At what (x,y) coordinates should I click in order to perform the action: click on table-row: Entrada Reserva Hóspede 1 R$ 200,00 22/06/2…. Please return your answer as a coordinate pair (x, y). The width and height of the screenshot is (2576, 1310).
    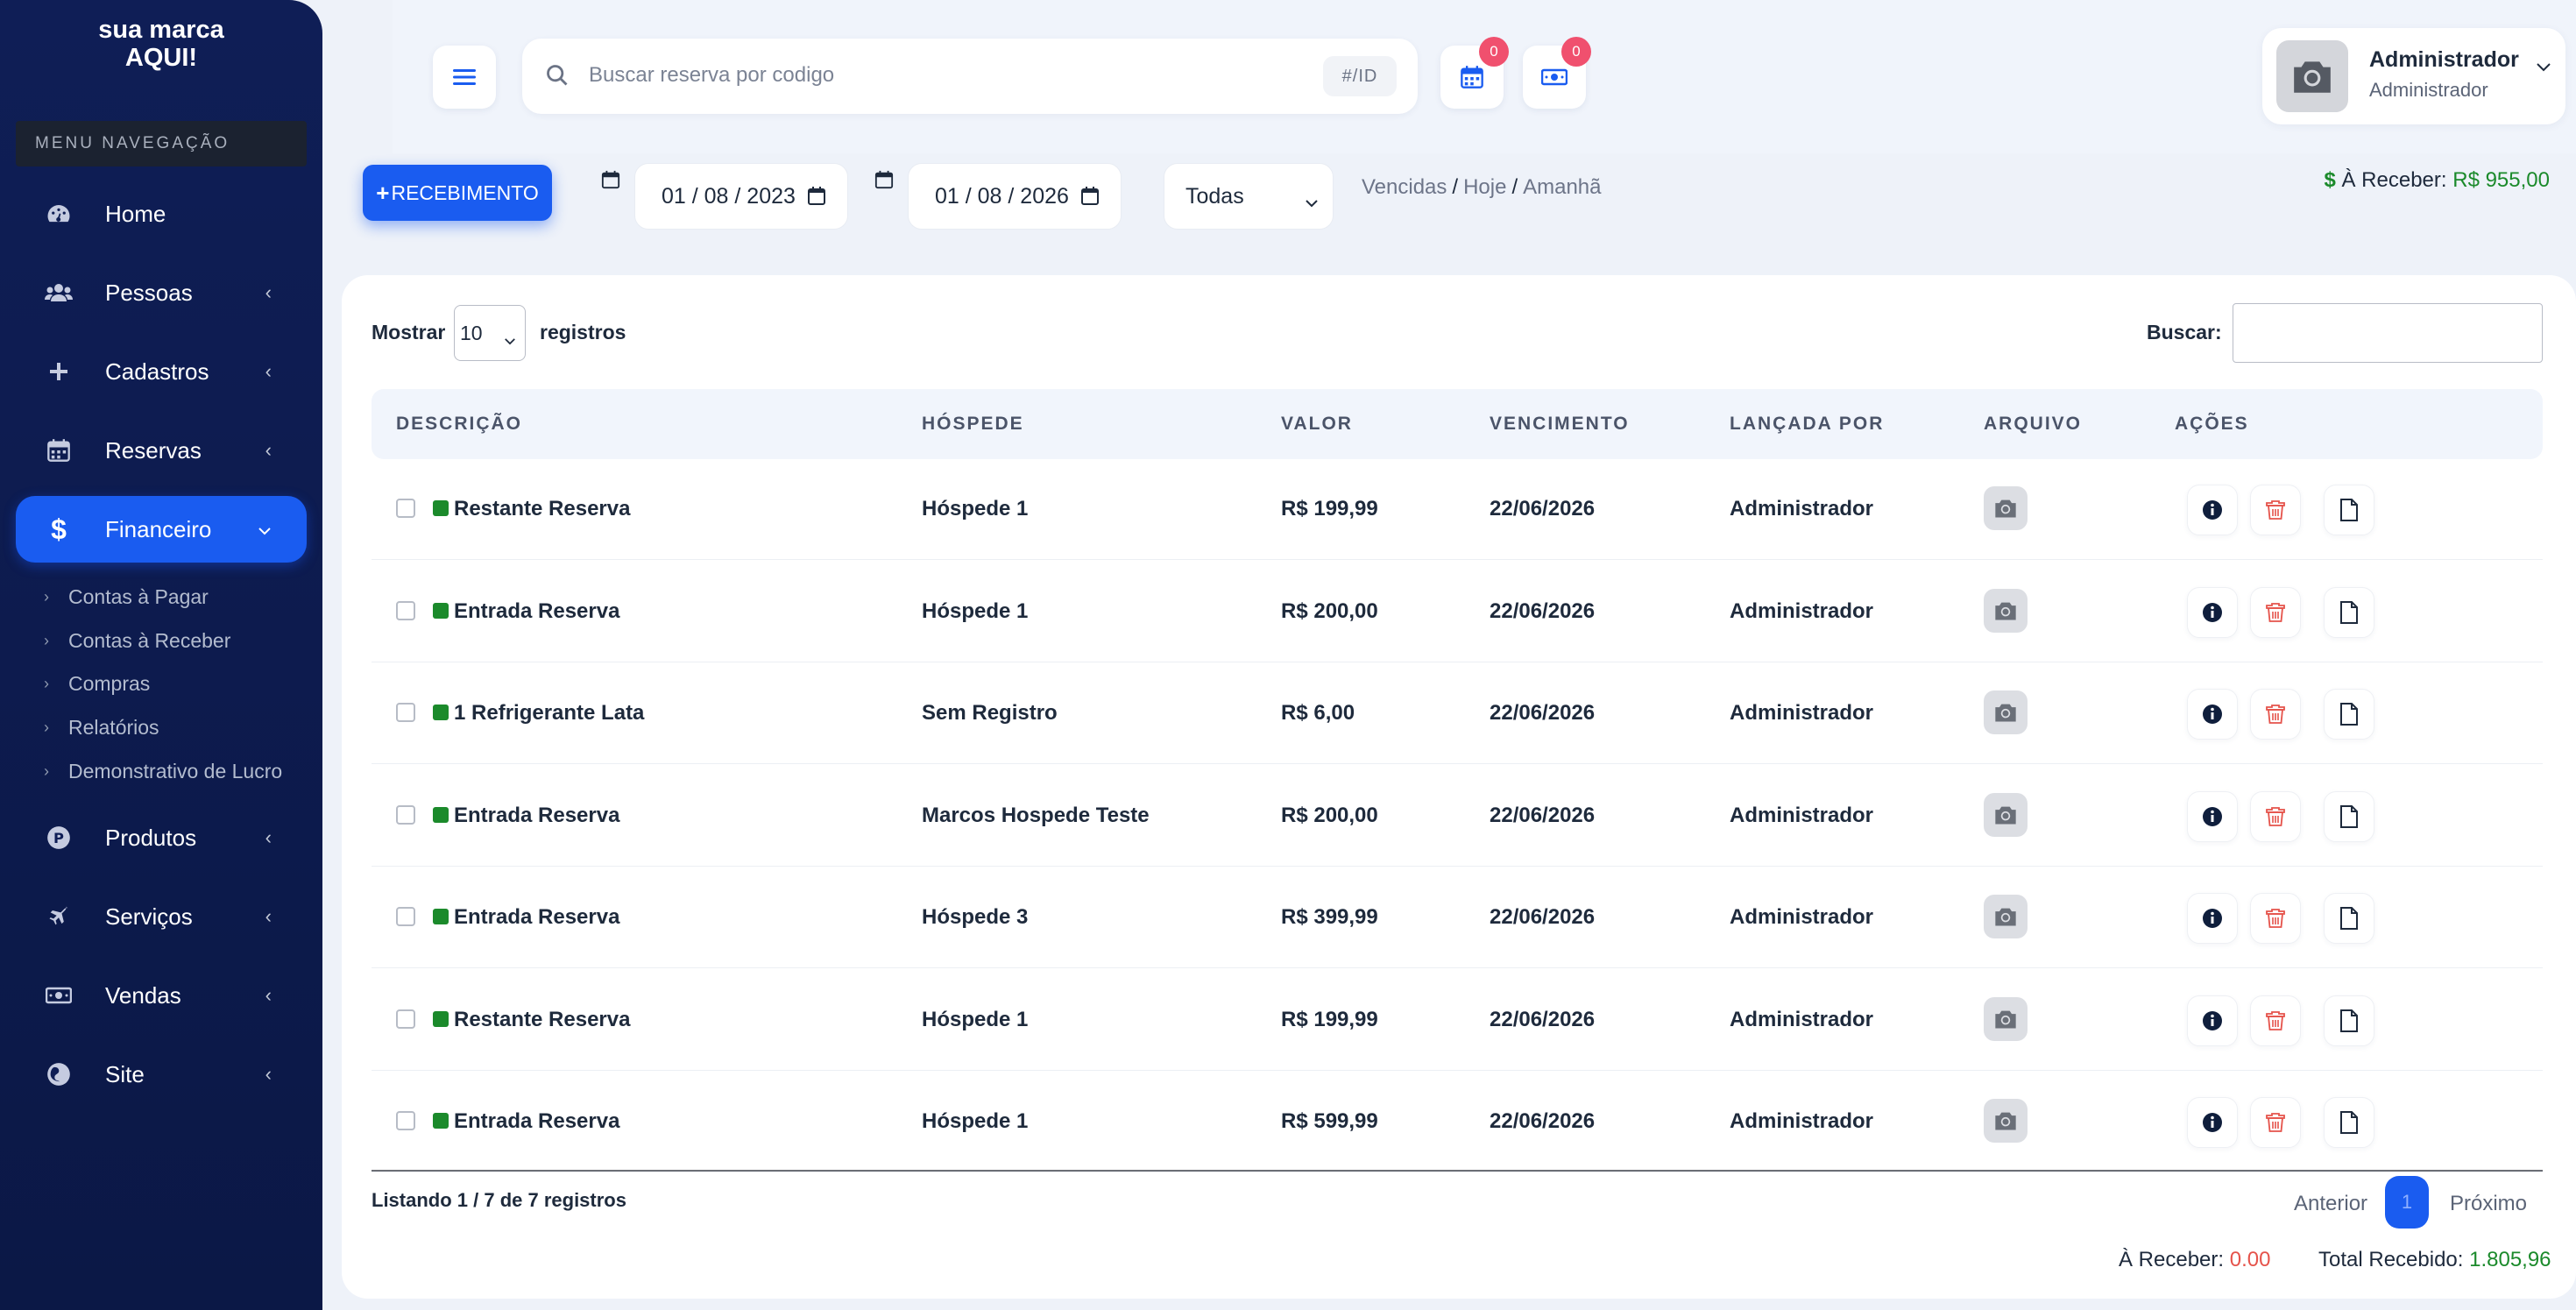
    Looking at the image, I should click on (1457, 611).